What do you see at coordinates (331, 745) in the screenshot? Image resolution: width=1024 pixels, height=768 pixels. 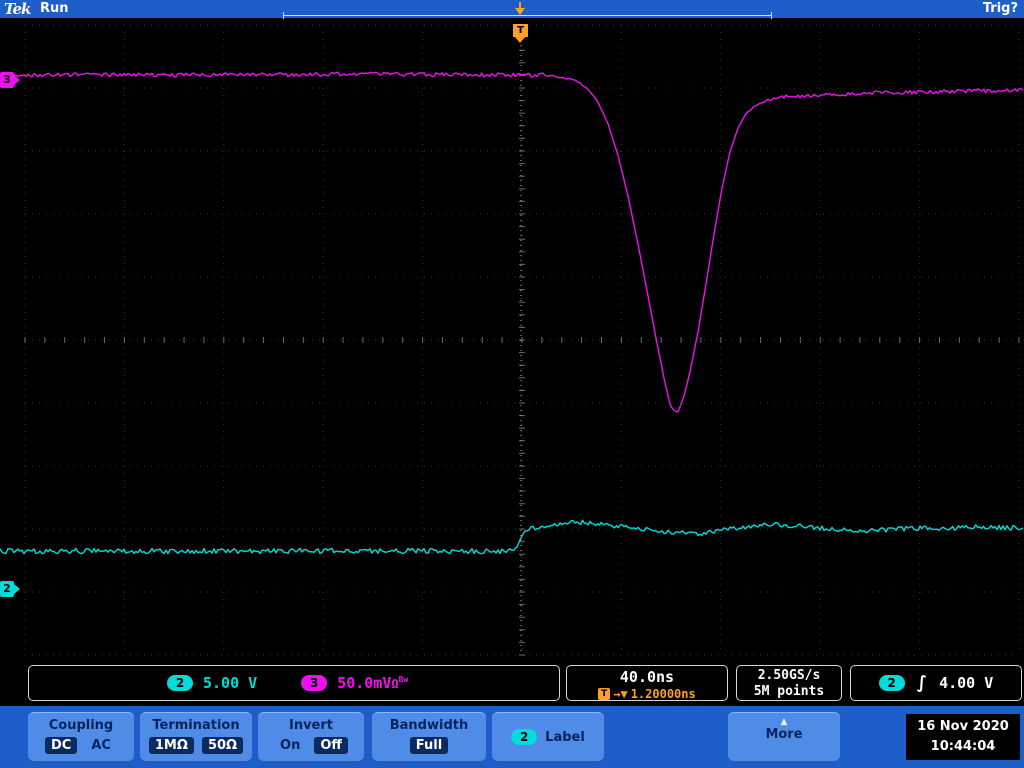 I see `invert-option-off: Off` at bounding box center [331, 745].